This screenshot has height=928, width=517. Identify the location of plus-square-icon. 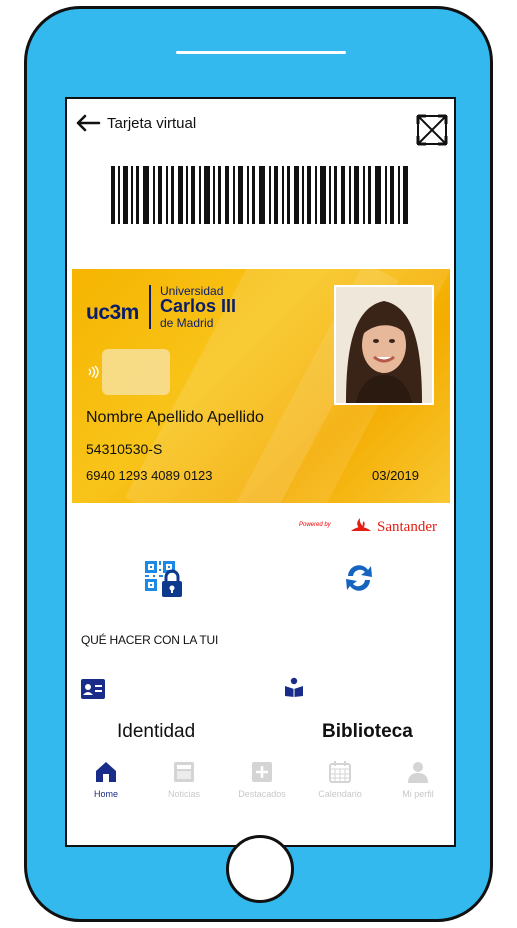
(262, 772).